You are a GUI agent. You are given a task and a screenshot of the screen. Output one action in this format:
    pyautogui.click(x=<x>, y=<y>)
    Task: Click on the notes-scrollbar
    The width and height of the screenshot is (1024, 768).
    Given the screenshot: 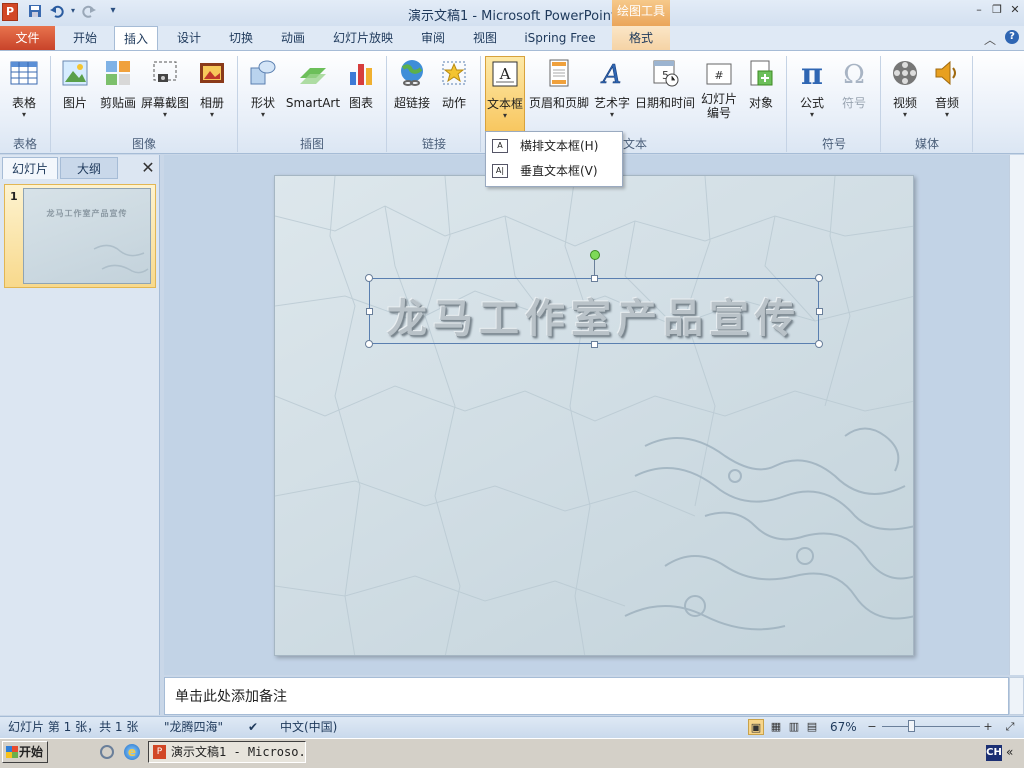 What is the action you would take?
    pyautogui.click(x=1016, y=696)
    